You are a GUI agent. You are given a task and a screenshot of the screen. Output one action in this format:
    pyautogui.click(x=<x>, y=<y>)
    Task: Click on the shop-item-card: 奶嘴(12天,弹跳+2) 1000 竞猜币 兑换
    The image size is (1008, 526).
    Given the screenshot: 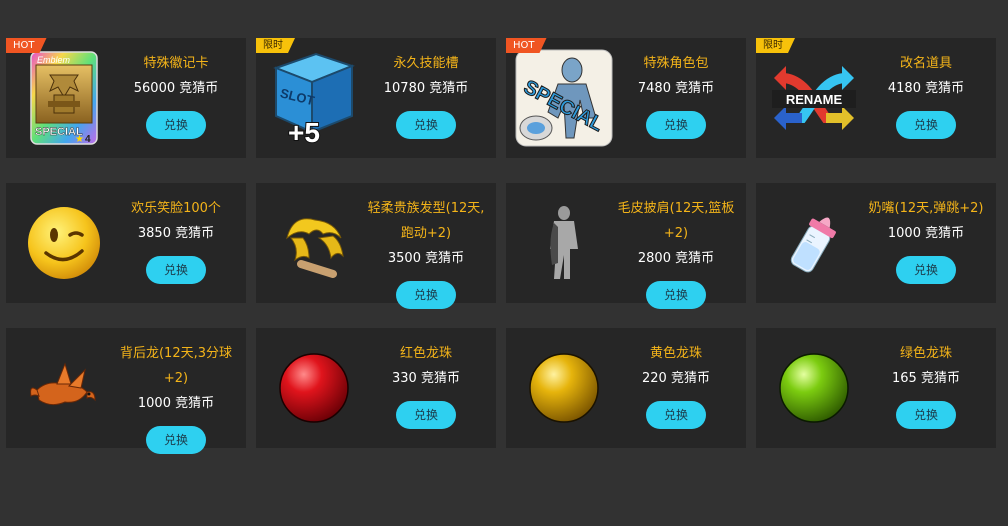 What is the action you would take?
    pyautogui.click(x=876, y=243)
    